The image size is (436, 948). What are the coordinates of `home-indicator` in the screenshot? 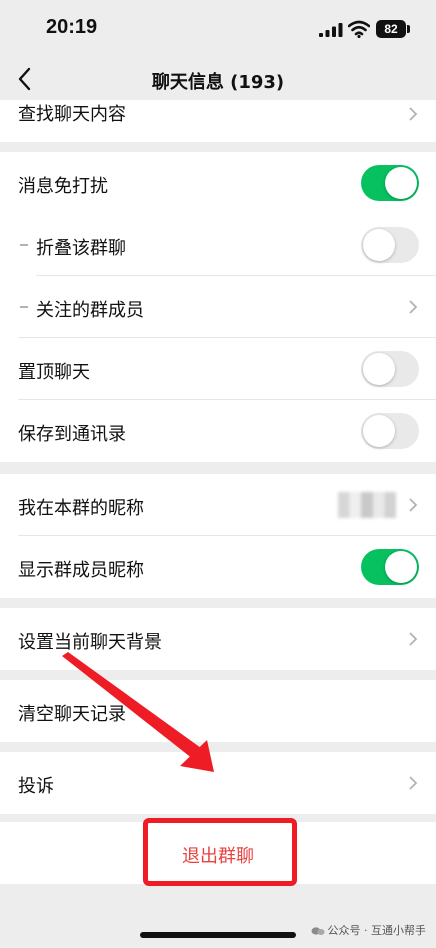 It's located at (218, 935).